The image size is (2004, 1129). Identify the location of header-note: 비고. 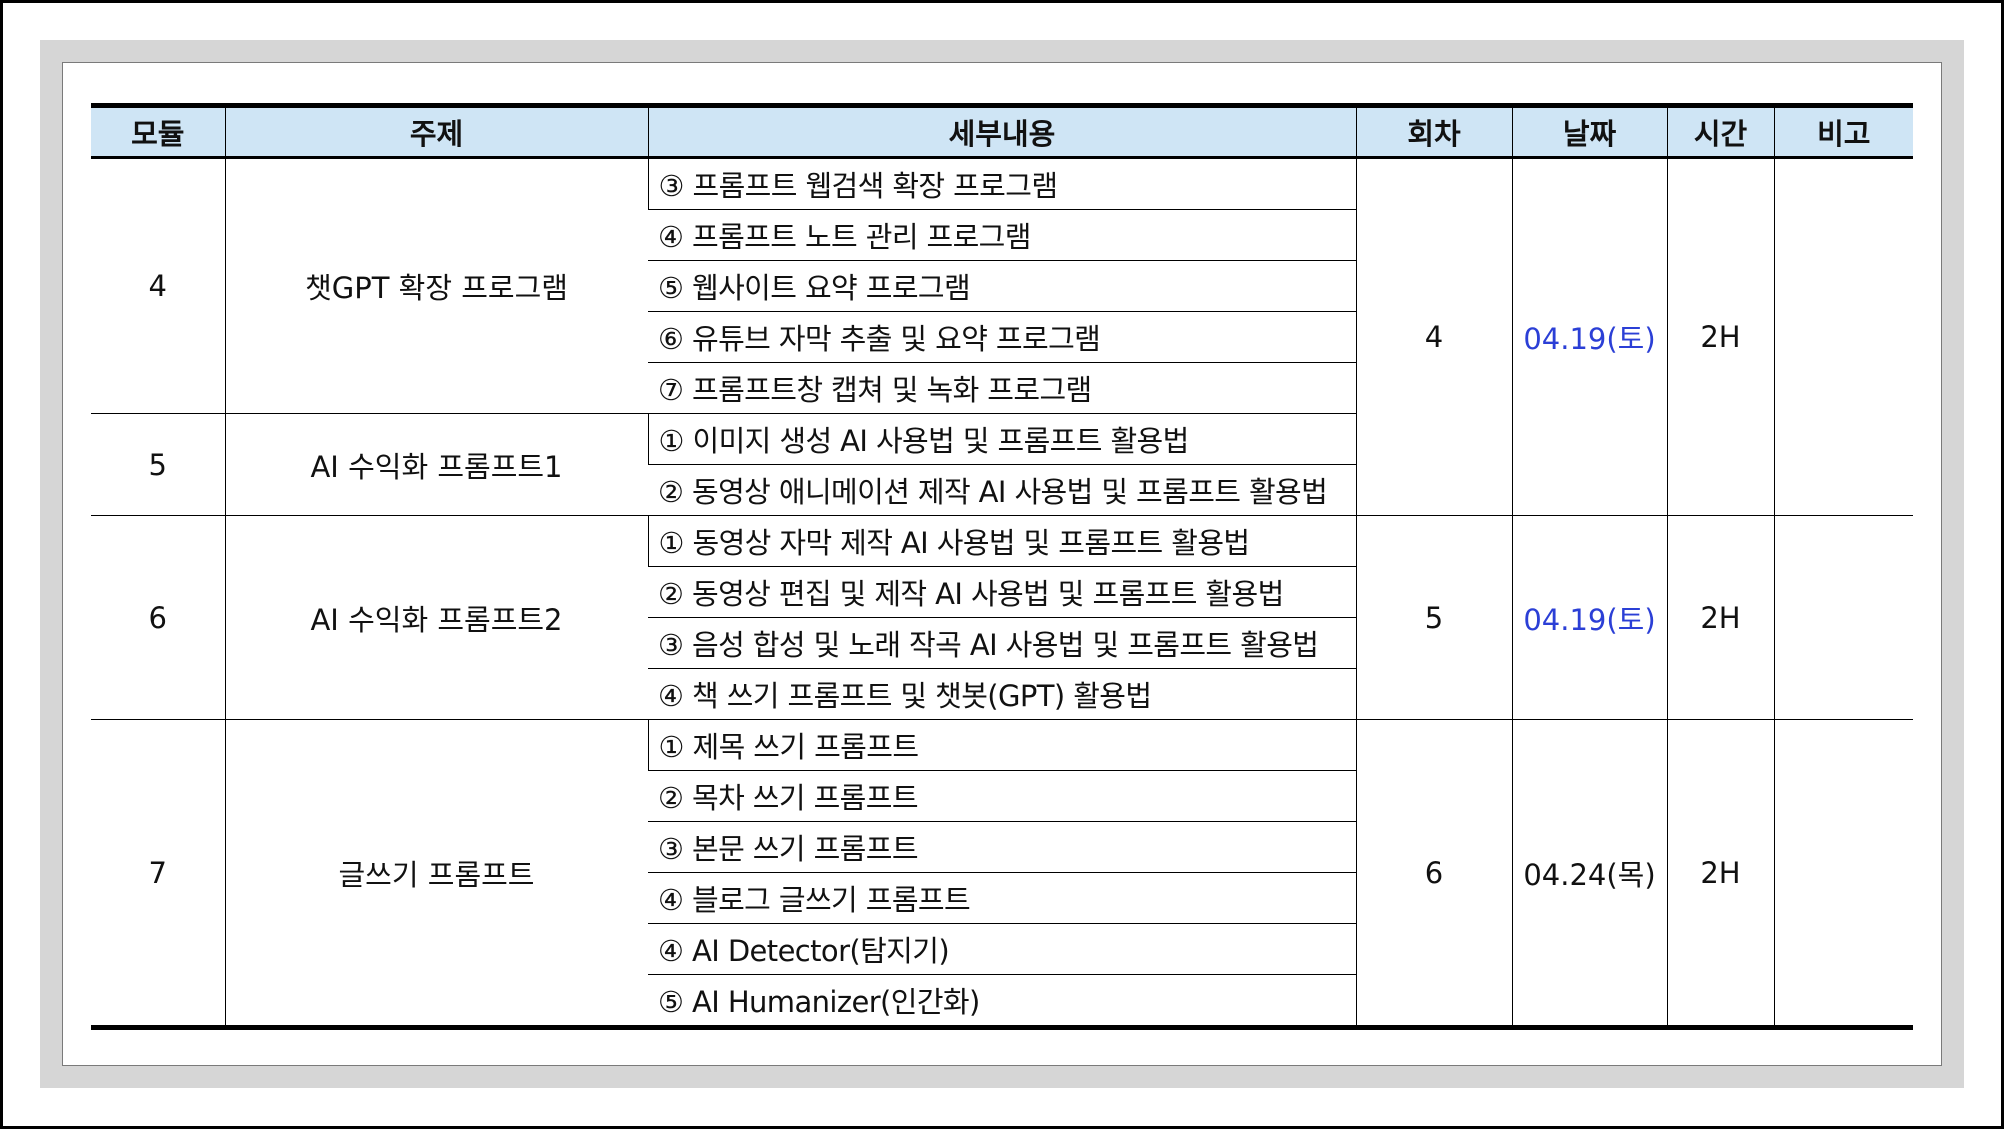
(1843, 132).